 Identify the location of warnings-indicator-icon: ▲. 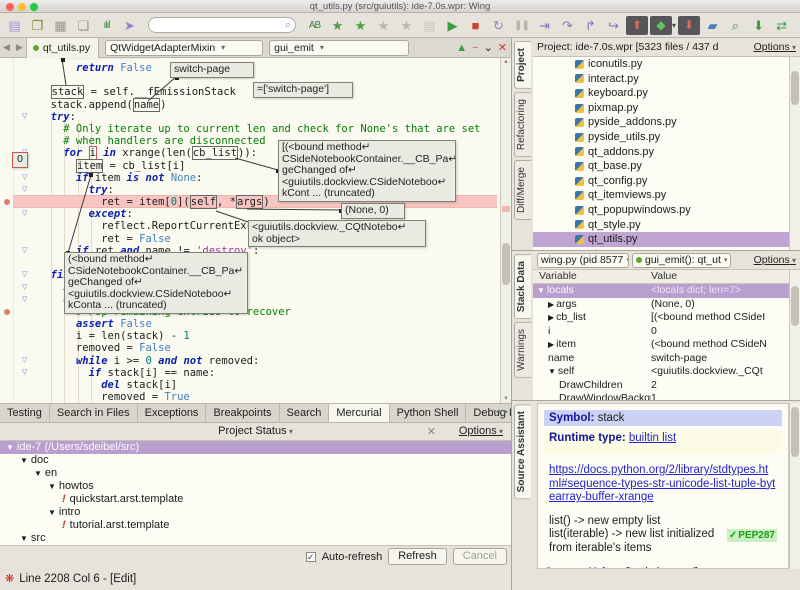
(461, 48).